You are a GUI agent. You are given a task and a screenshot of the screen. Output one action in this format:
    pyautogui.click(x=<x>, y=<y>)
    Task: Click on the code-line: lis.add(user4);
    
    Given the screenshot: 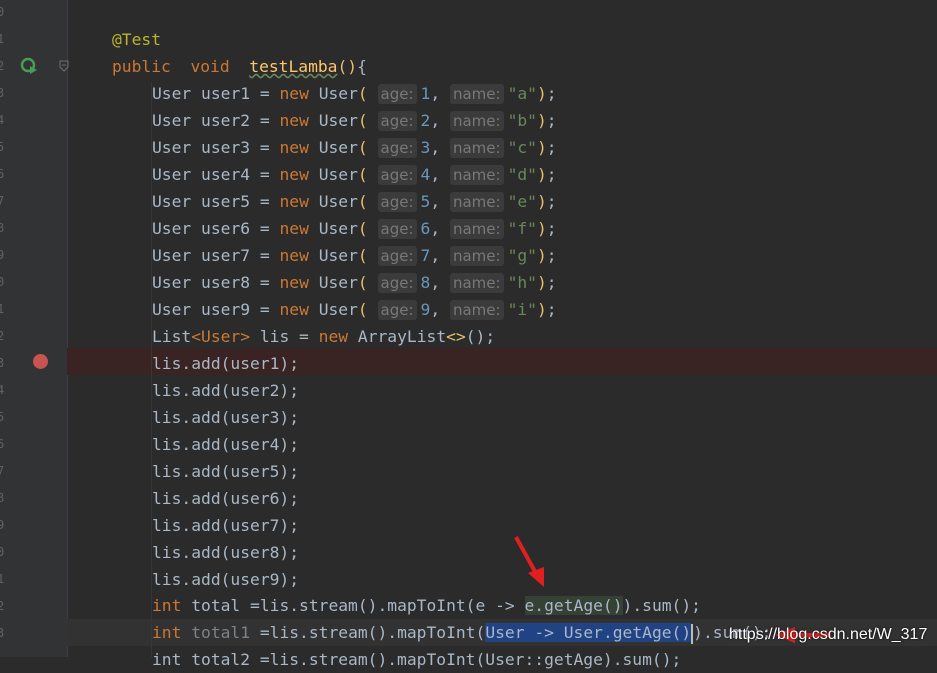 What is the action you would take?
    pyautogui.click(x=226, y=444)
    